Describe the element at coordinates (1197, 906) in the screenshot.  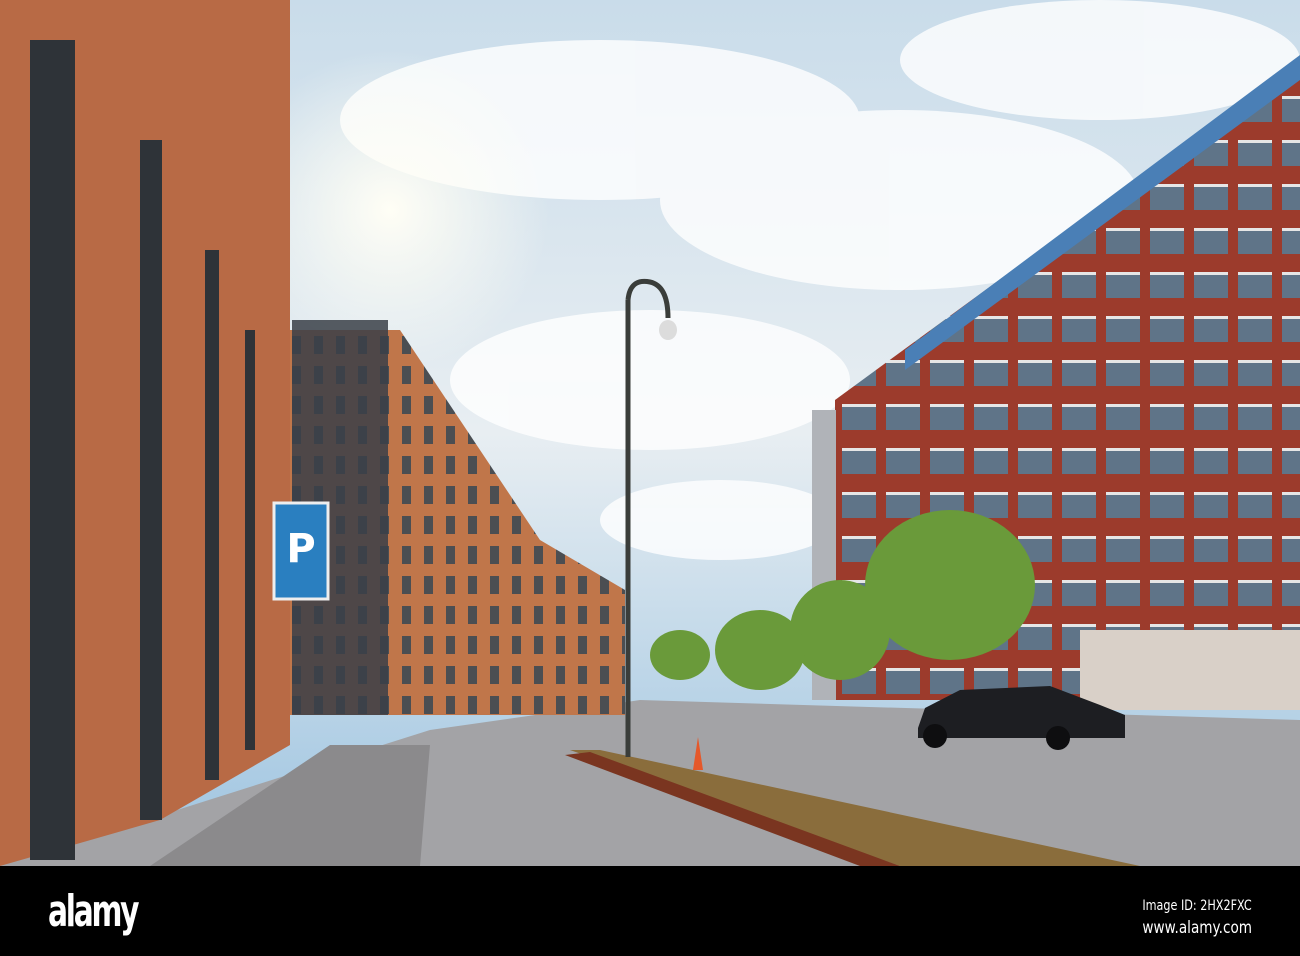
I see `image-id: Image ID: 2HX2FXC` at that location.